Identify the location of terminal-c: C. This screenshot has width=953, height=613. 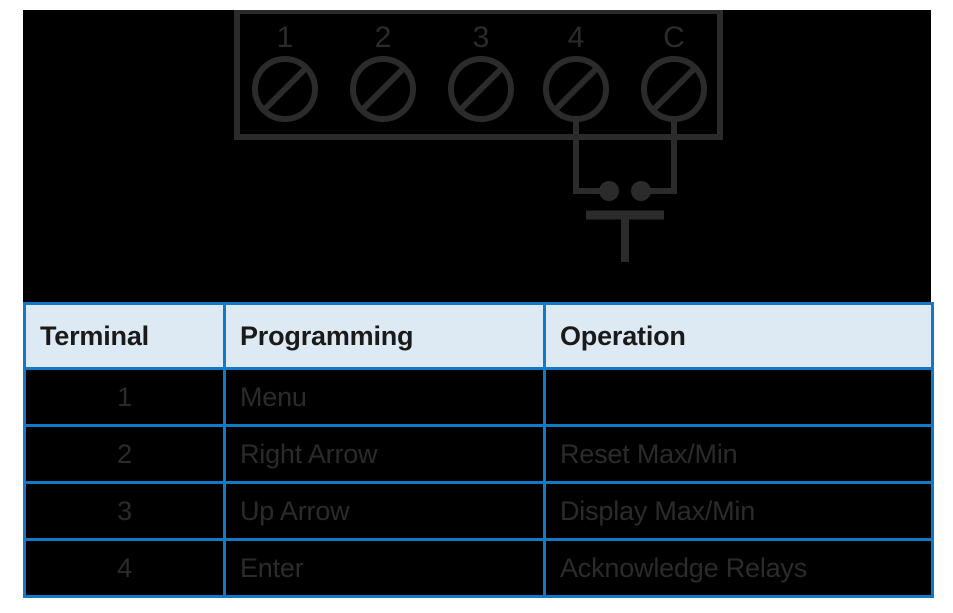
(674, 71).